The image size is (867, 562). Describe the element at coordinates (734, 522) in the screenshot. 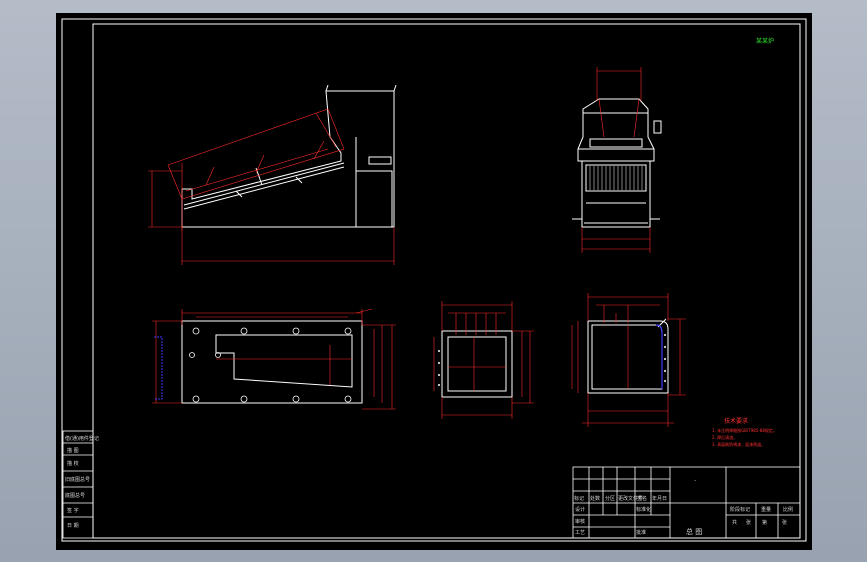

I see `sheet-total-label: 共` at that location.